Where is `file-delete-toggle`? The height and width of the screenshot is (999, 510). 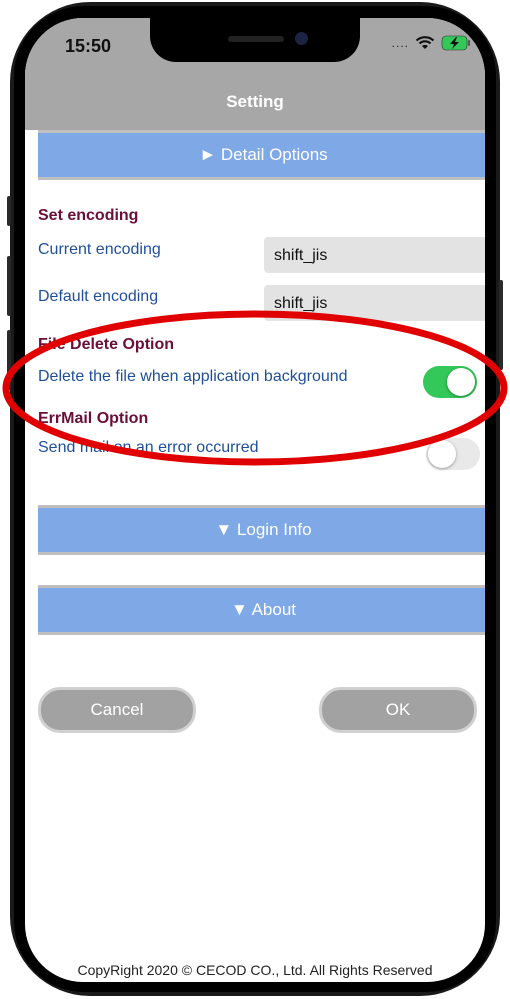 file-delete-toggle is located at coordinates (450, 382).